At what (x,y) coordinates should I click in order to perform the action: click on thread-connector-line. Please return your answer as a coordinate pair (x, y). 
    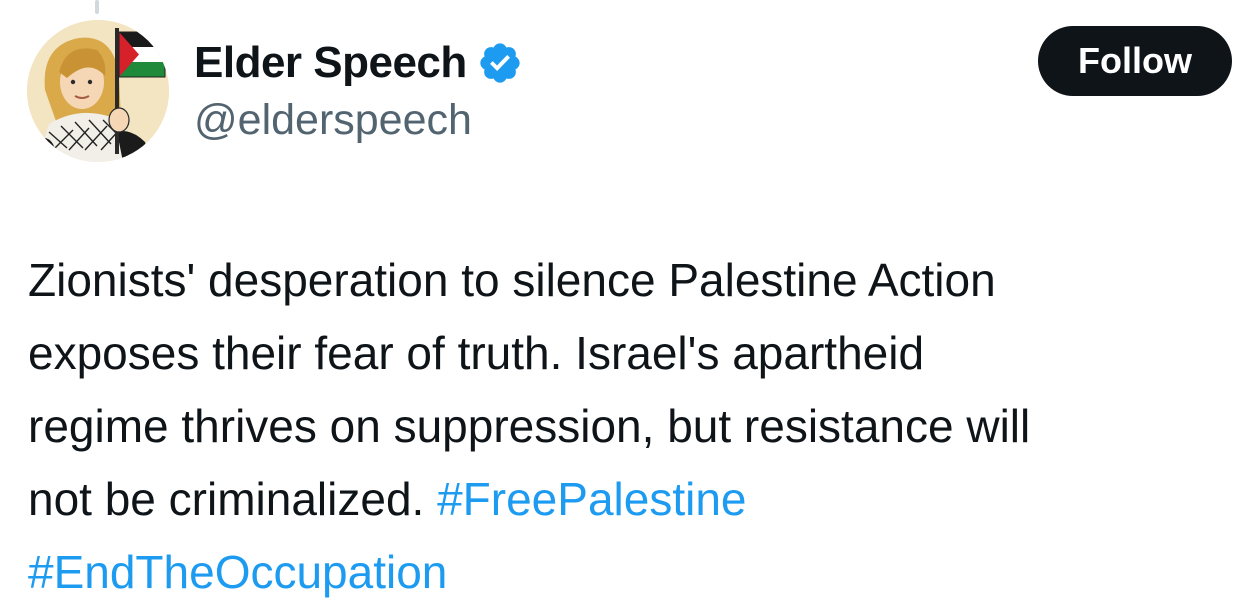
    Looking at the image, I should click on (97, 7).